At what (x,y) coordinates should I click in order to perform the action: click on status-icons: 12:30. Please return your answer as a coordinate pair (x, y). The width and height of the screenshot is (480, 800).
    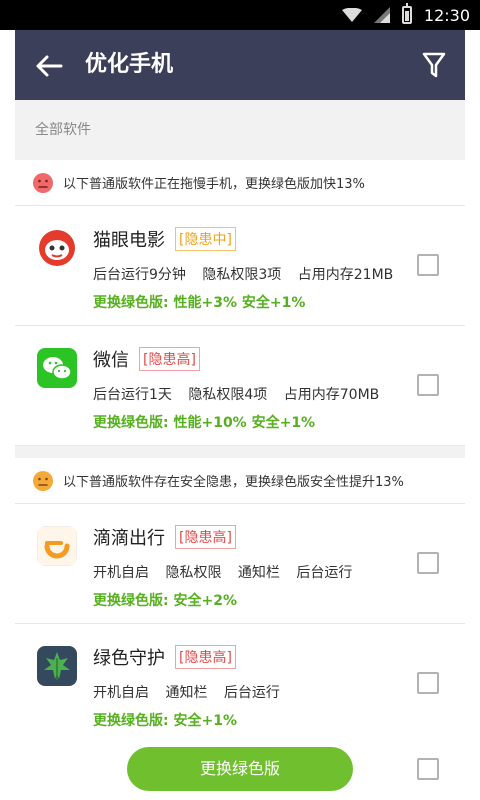
    Looking at the image, I should click on (405, 15).